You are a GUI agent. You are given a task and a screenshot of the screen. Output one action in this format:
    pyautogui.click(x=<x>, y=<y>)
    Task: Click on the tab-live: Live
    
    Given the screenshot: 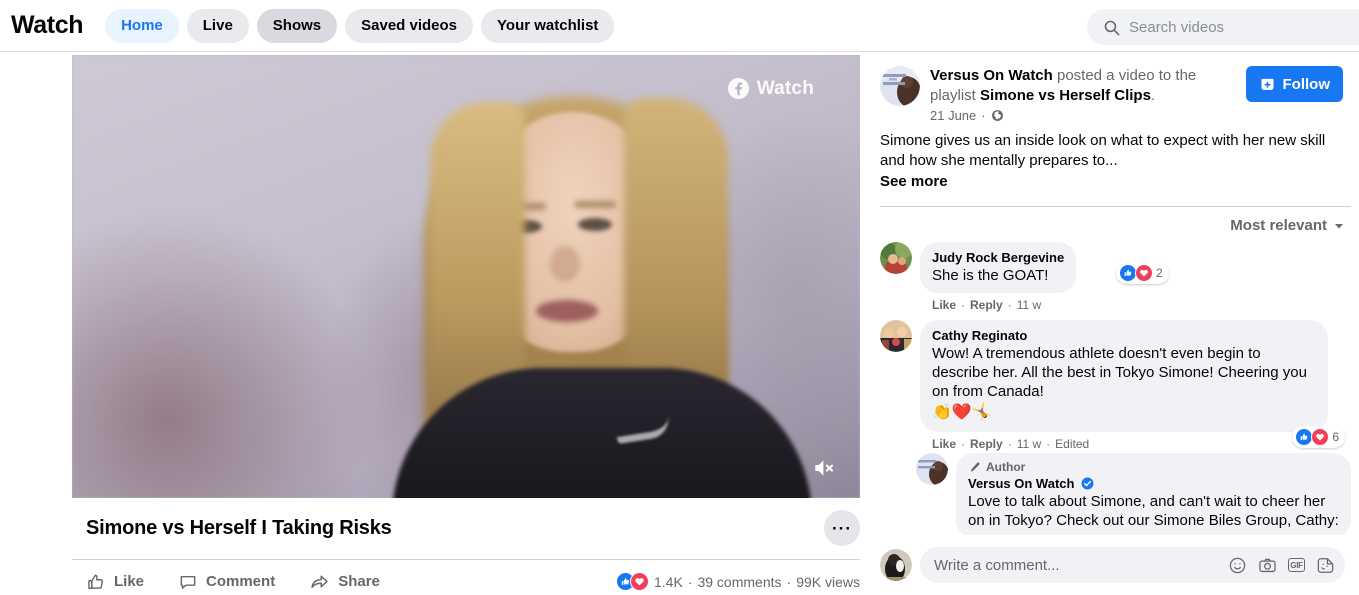 What is the action you would take?
    pyautogui.click(x=217, y=25)
    